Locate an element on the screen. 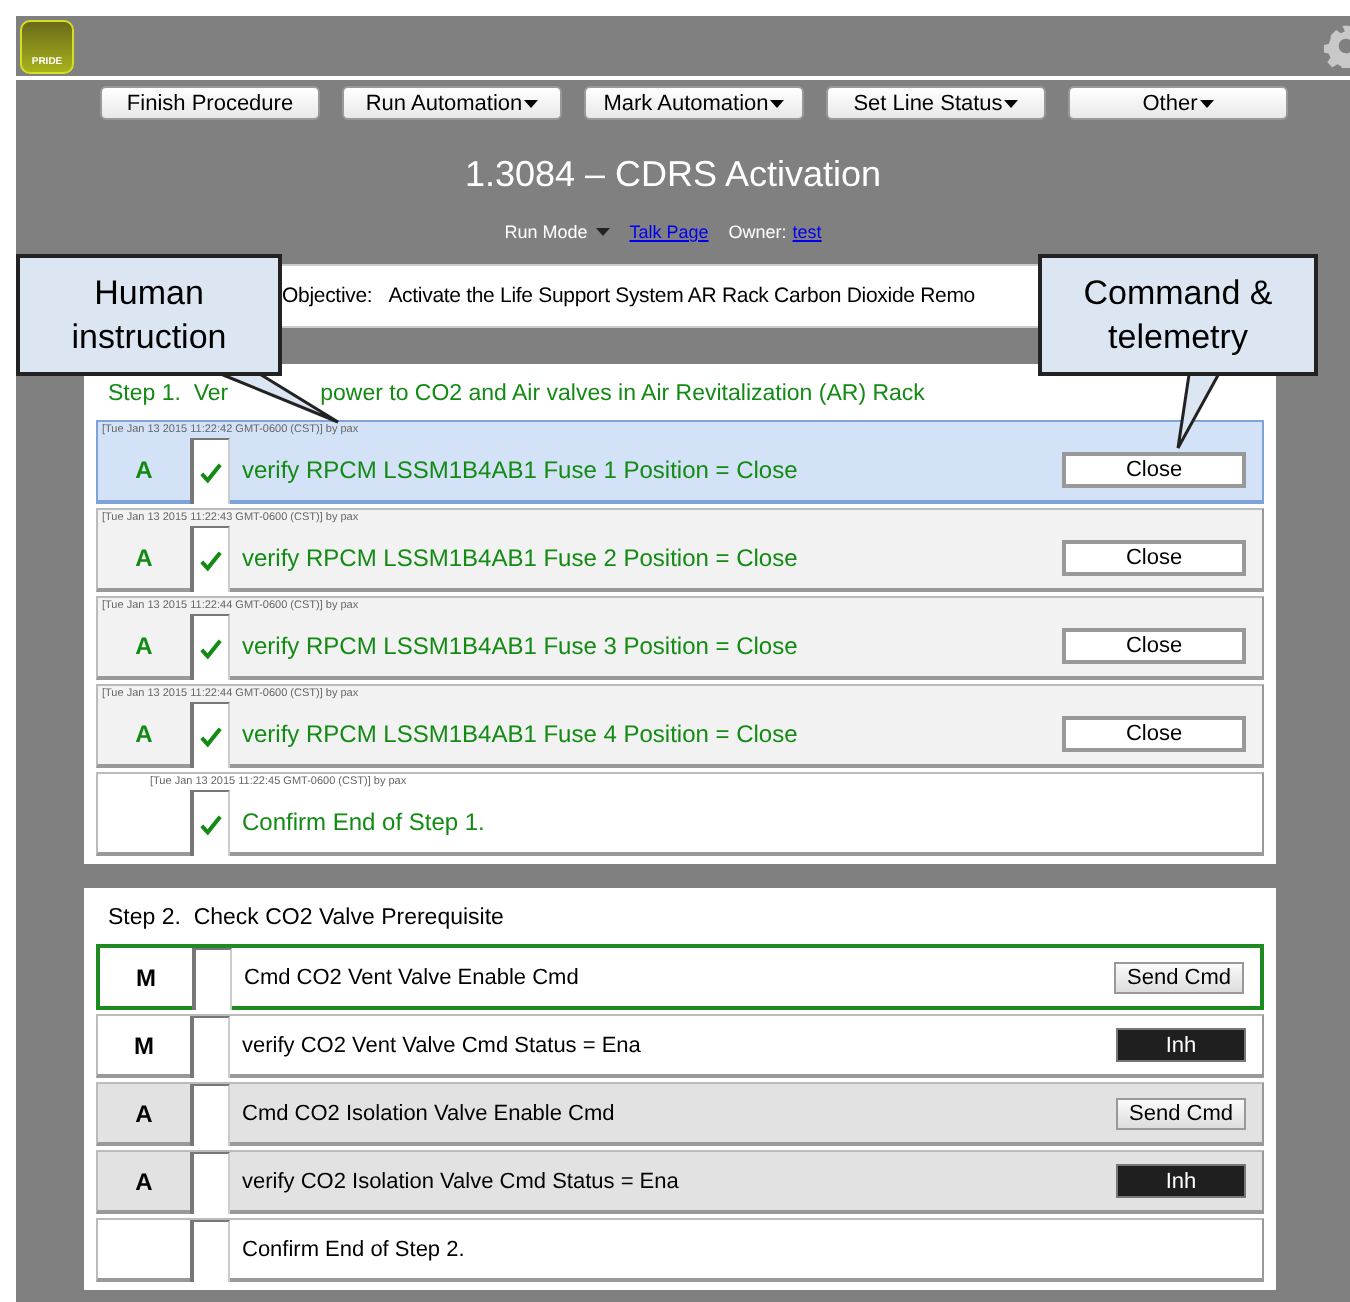 This screenshot has height=1302, width=1350. step-title: power to CO2 and Air valves in Air Revitalization (AR) Rack is located at coordinates (622, 394).